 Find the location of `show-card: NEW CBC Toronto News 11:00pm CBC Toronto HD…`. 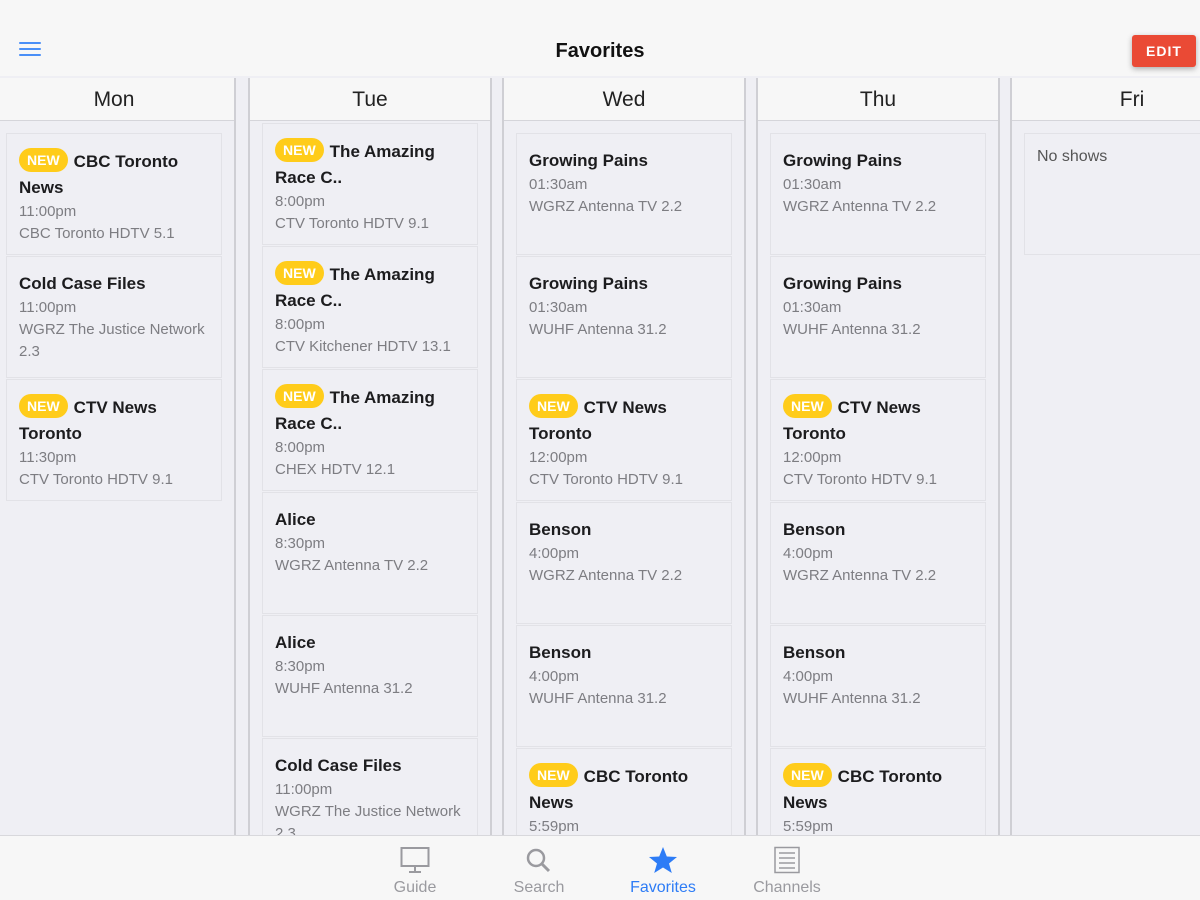

show-card: NEW CBC Toronto News 11:00pm CBC Toronto HD… is located at coordinates (114, 194).